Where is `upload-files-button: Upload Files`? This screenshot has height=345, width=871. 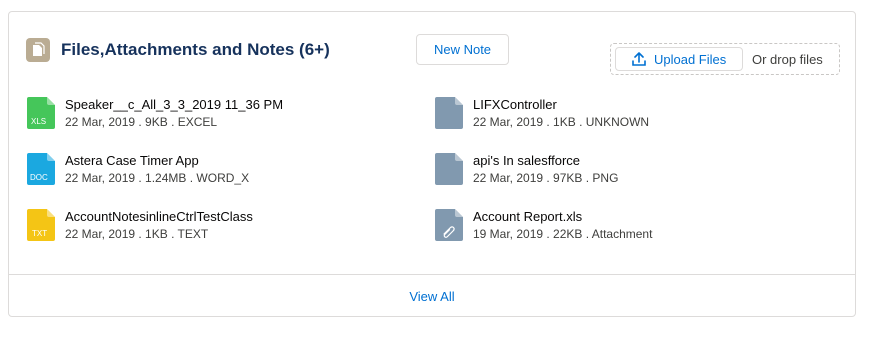 upload-files-button: Upload Files is located at coordinates (679, 59).